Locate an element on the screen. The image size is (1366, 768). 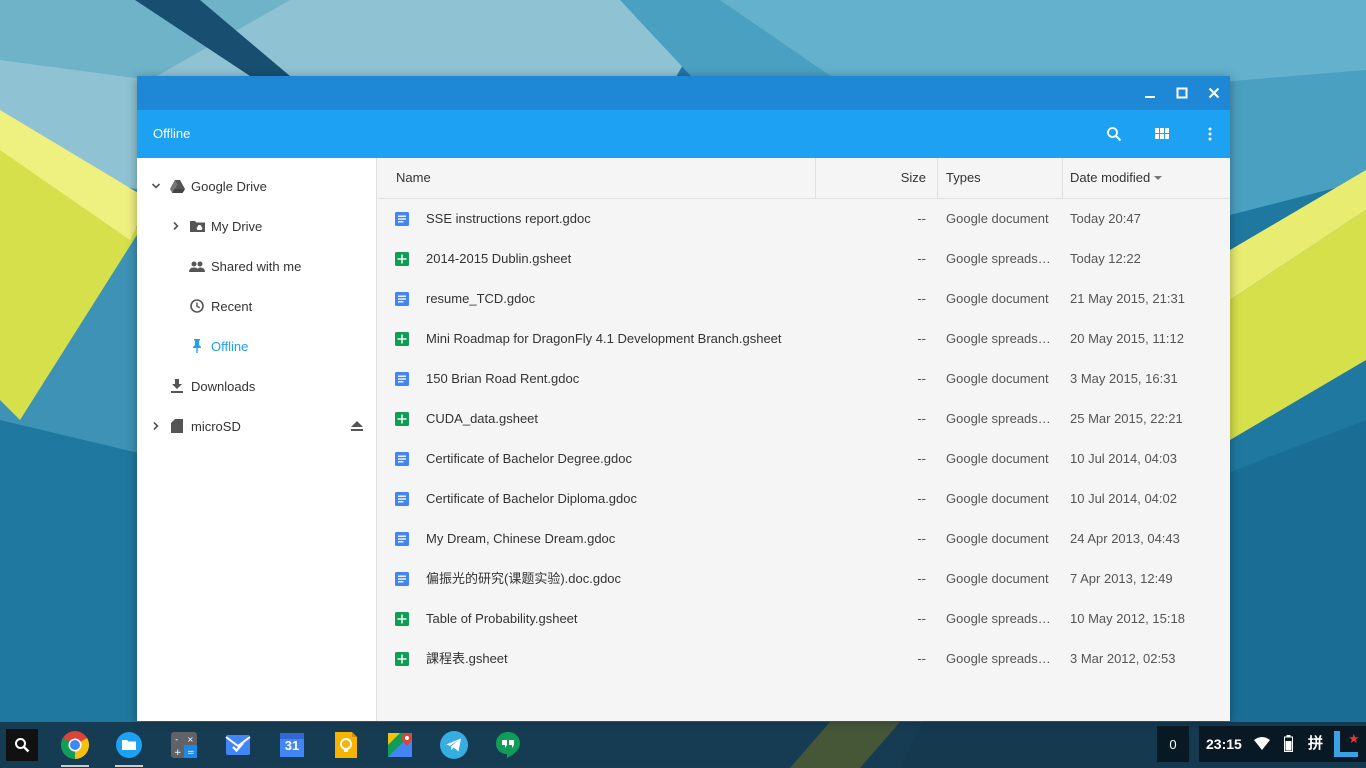
calculator-icon: - × + = is located at coordinates (184, 745).